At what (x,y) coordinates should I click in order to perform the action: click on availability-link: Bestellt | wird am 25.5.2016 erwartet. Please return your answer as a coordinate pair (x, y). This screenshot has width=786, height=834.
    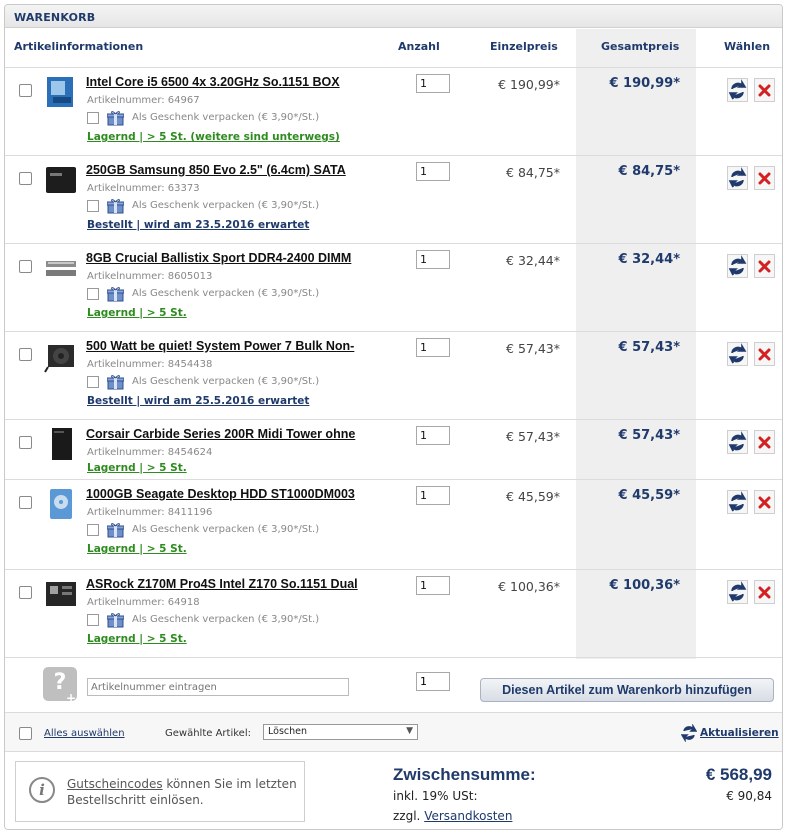
    Looking at the image, I should click on (198, 401).